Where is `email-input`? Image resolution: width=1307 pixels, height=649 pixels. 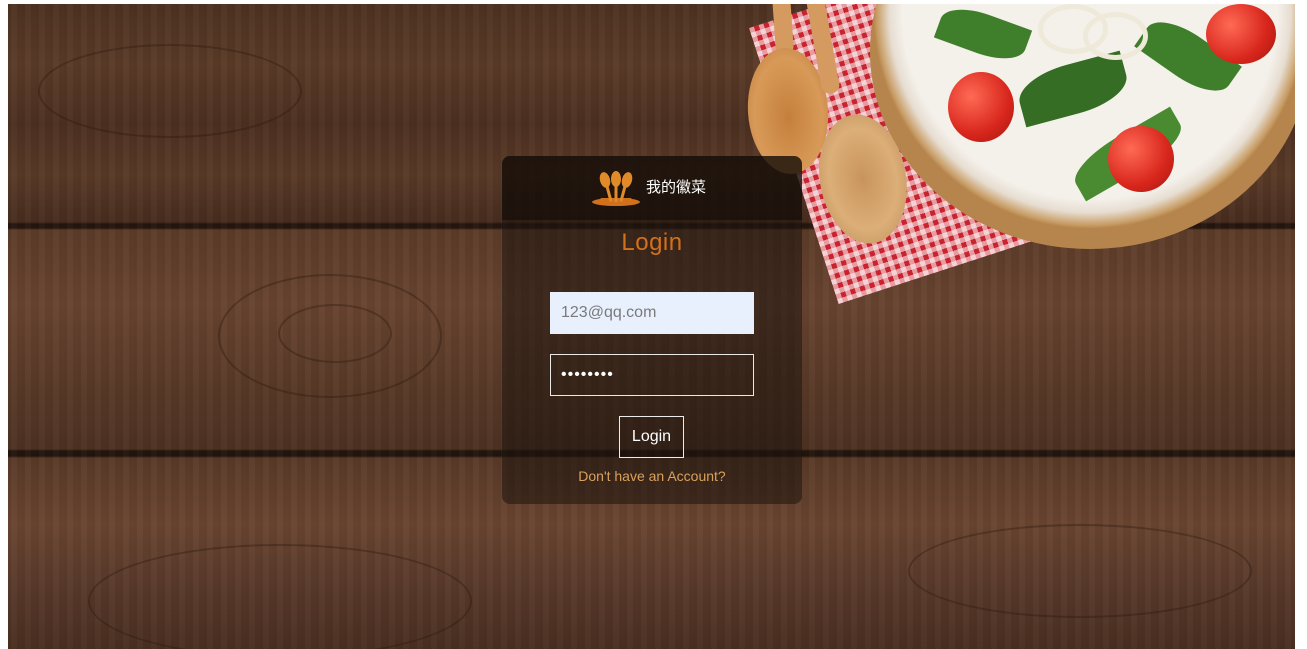 email-input is located at coordinates (652, 313).